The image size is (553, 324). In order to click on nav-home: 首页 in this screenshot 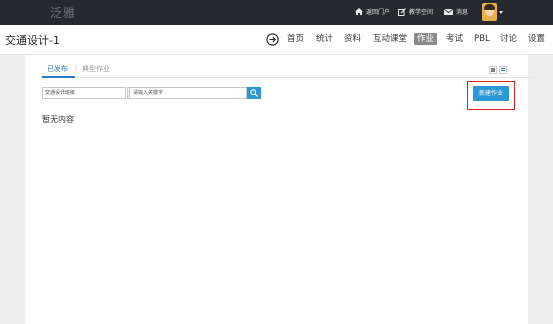, I will do `click(295, 39)`.